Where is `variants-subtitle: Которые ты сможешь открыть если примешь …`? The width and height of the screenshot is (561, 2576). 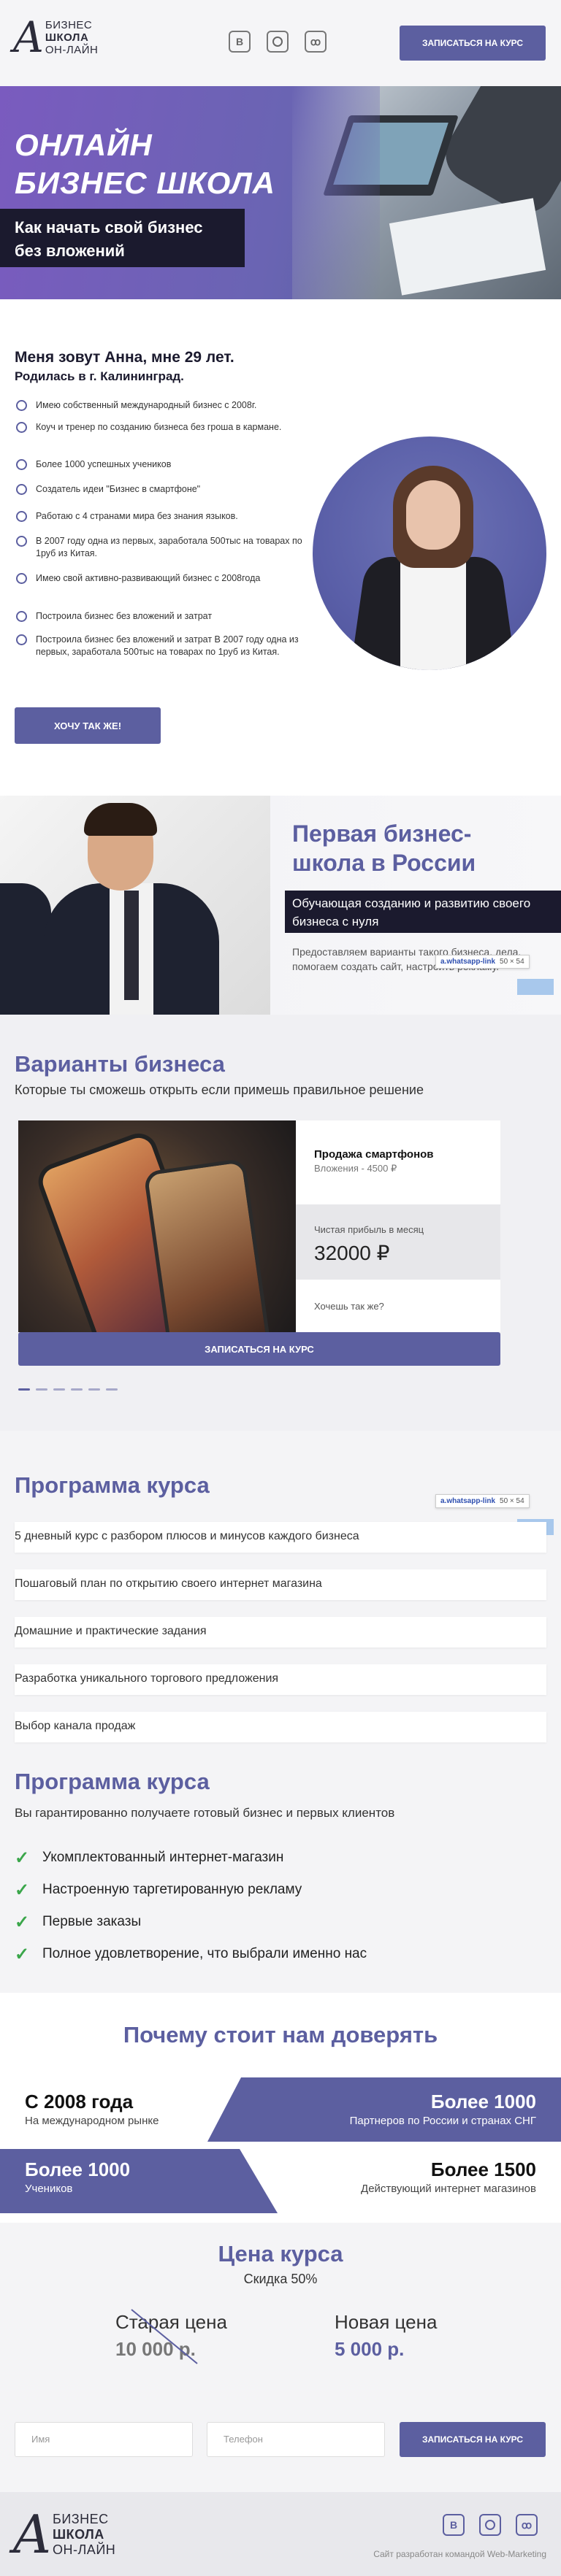 variants-subtitle: Которые ты сможешь открыть если примешь … is located at coordinates (219, 1090).